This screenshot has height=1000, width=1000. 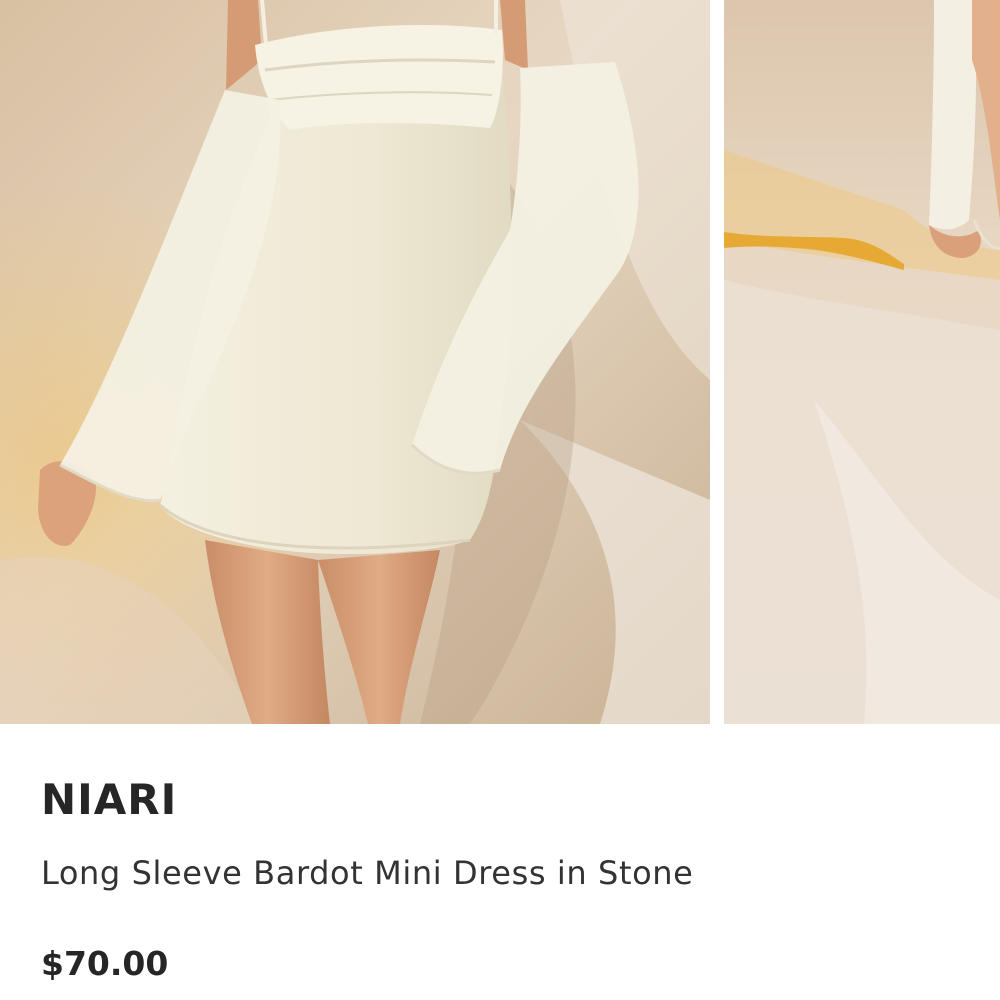 I want to click on product-brand: NIARI, so click(x=109, y=800).